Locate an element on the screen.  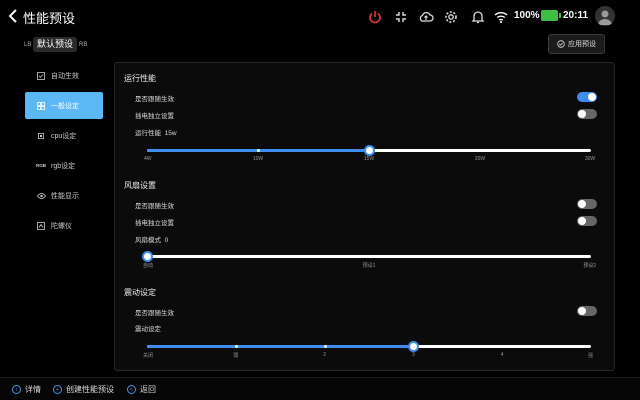
bell-icon is located at coordinates (478, 17).